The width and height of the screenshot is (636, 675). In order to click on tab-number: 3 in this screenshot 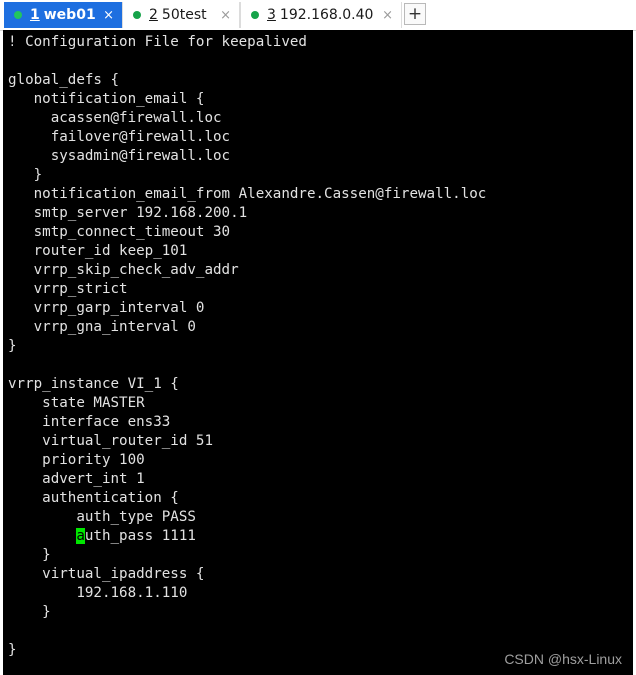, I will do `click(271, 15)`.